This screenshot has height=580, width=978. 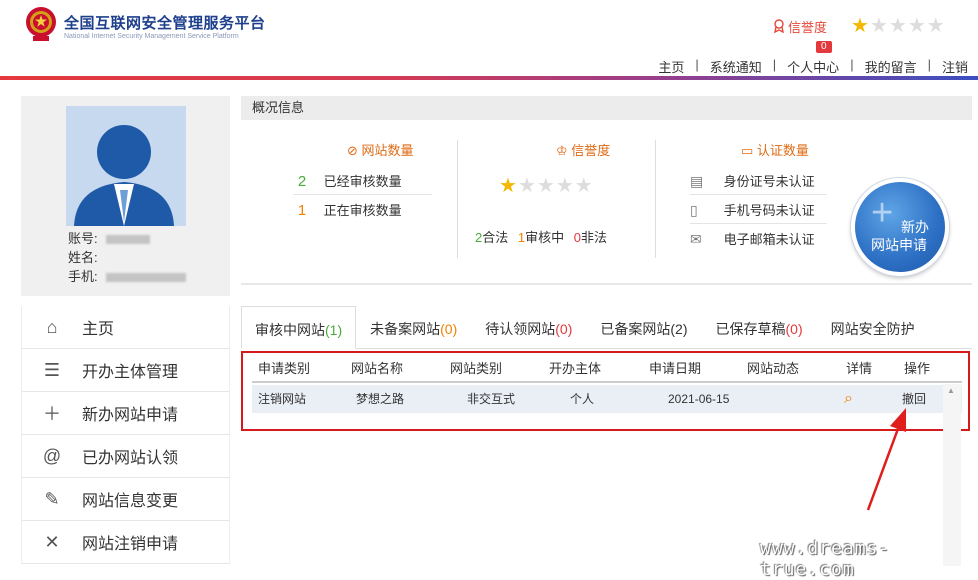 What do you see at coordinates (520, 329) in the screenshot?
I see `tab-label: 待认领网站` at bounding box center [520, 329].